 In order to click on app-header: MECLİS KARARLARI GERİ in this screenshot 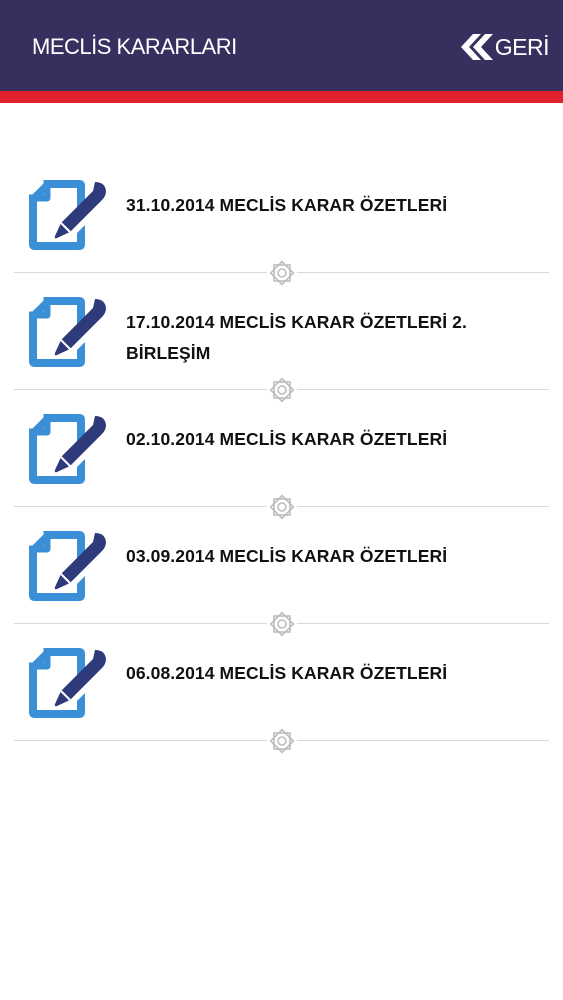, I will do `click(281, 45)`.